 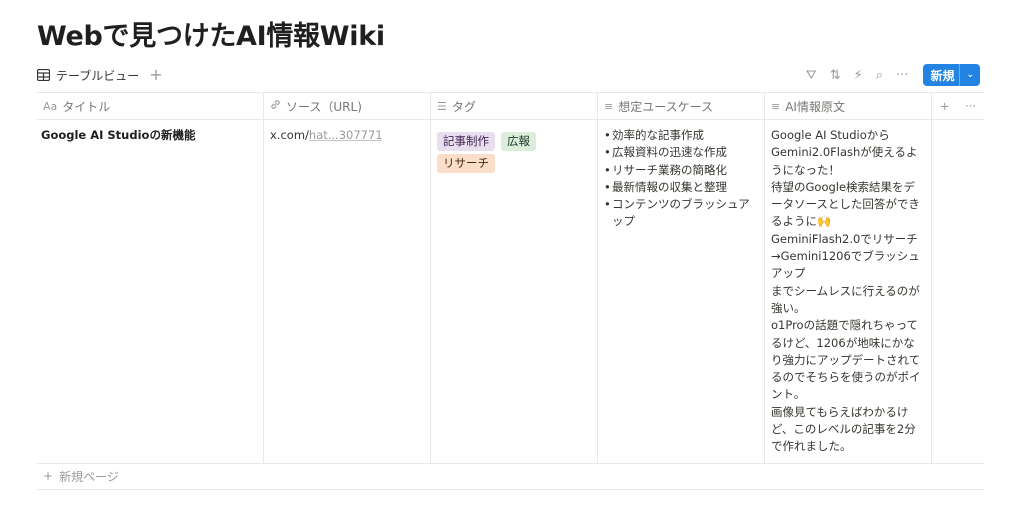 What do you see at coordinates (681, 153) in the screenshot?
I see `list-item: 広報資料の迅速な作成` at bounding box center [681, 153].